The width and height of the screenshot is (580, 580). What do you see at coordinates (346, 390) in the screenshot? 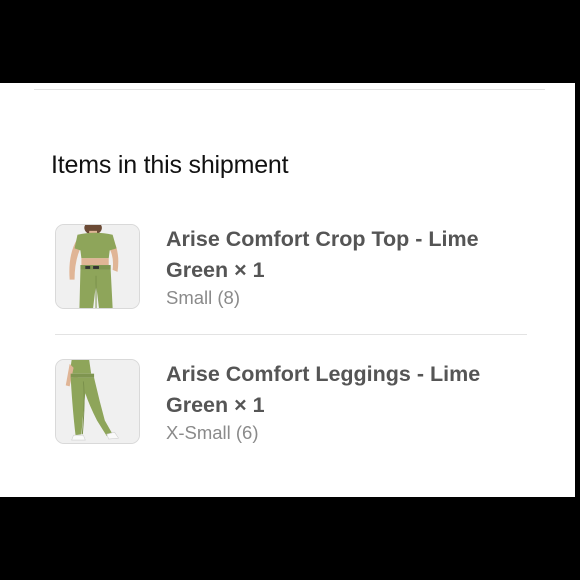
I see `item-name: Arise Comfort Leggings - Lime Green × 1` at bounding box center [346, 390].